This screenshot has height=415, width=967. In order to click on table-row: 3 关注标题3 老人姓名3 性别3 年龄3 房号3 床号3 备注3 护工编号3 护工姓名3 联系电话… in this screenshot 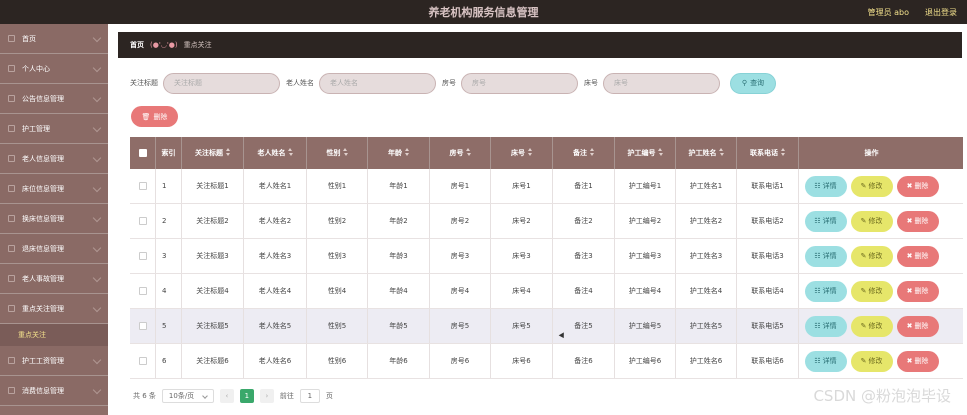, I will do `click(546, 256)`.